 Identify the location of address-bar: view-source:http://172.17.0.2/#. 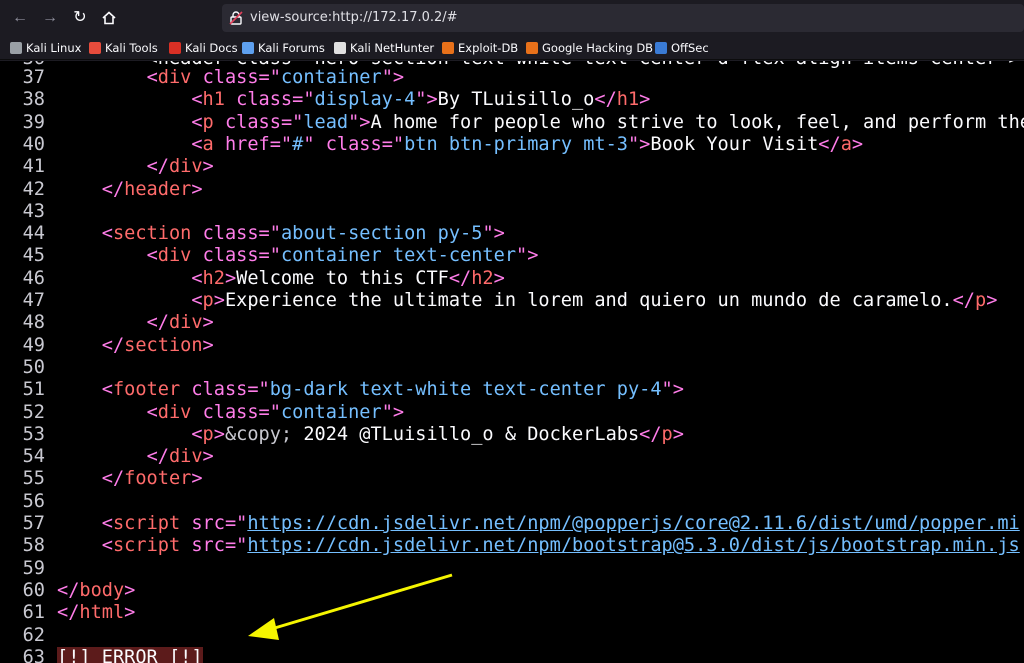
(623, 18).